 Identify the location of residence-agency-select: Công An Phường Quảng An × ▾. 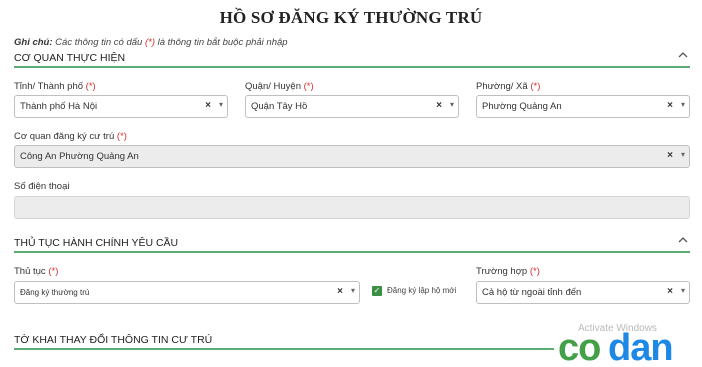
(352, 156).